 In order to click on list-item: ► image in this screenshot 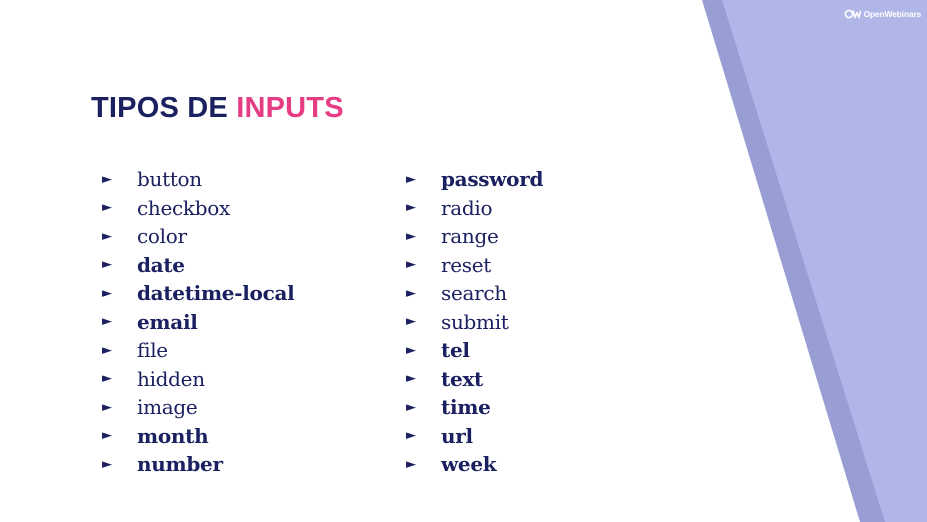, I will do `click(198, 407)`.